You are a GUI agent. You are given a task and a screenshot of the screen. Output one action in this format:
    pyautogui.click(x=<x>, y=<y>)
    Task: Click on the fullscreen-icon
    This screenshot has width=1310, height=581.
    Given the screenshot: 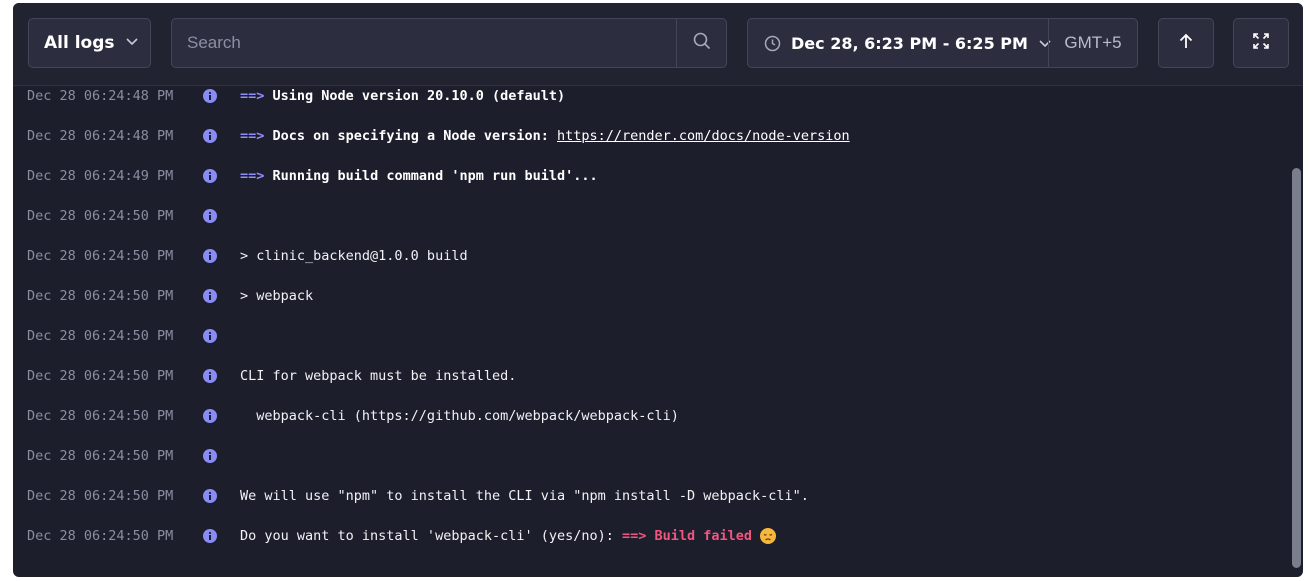 What is the action you would take?
    pyautogui.click(x=1261, y=43)
    